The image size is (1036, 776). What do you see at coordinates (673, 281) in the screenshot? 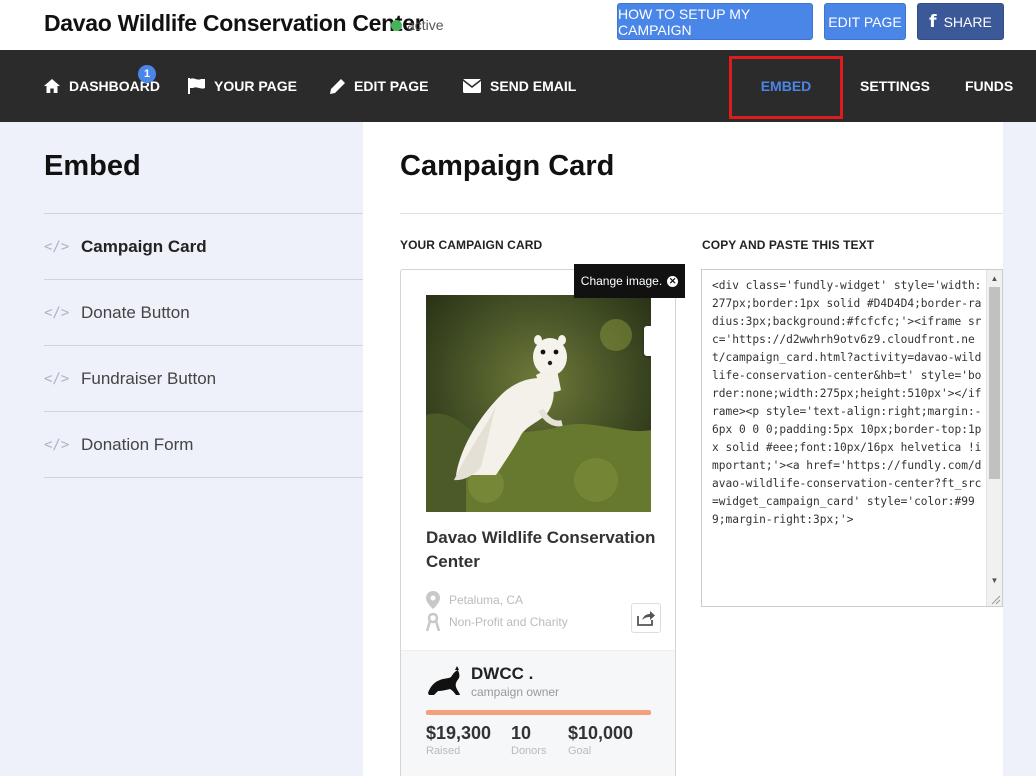
I see `close-icon: ✕` at bounding box center [673, 281].